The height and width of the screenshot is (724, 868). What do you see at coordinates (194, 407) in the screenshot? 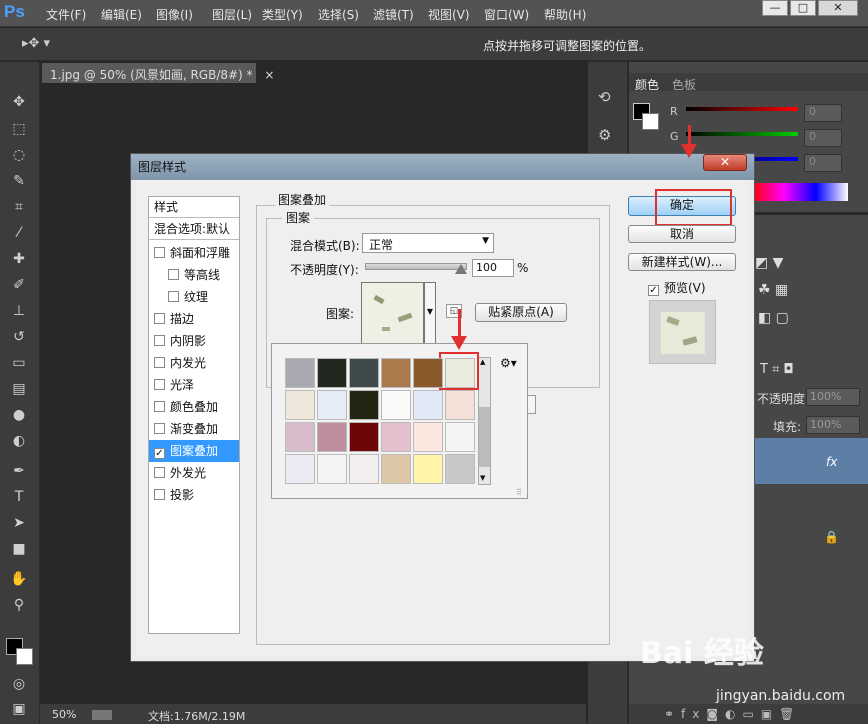
I see `style-item-7: 颜色叠加` at bounding box center [194, 407].